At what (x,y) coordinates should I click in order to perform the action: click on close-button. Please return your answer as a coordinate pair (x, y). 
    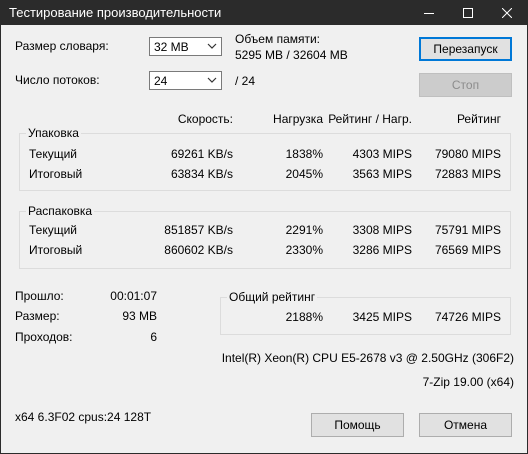
    Looking at the image, I should click on (507, 13).